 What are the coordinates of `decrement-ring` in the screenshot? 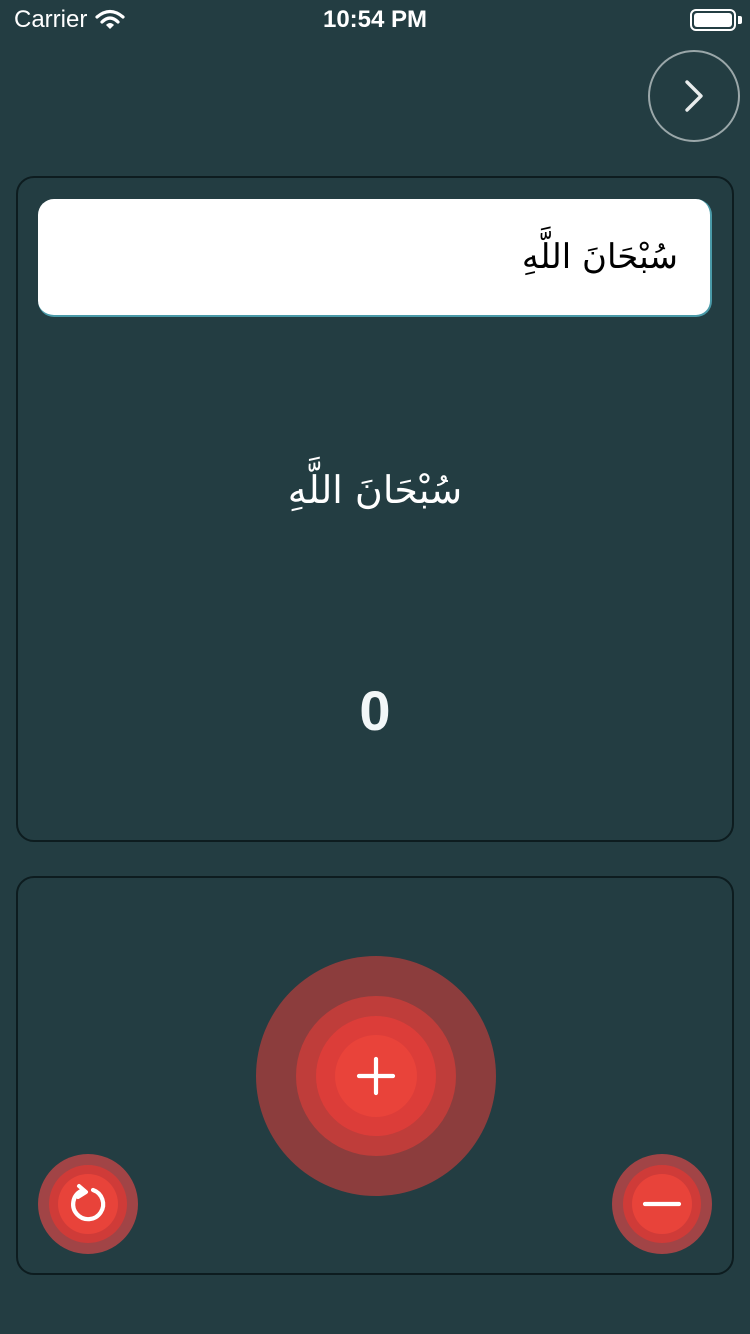 It's located at (662, 1204).